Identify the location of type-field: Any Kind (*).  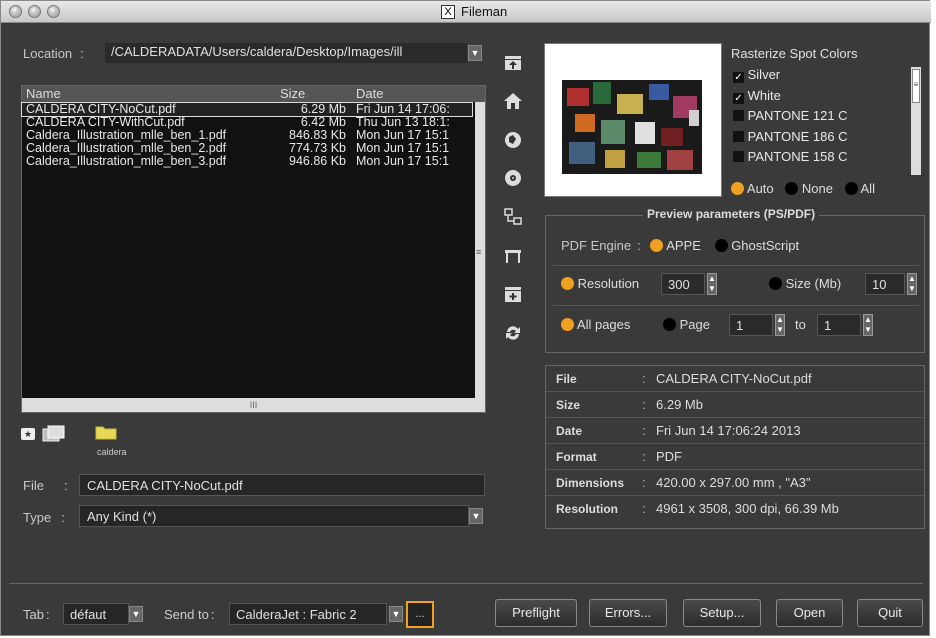
(274, 516).